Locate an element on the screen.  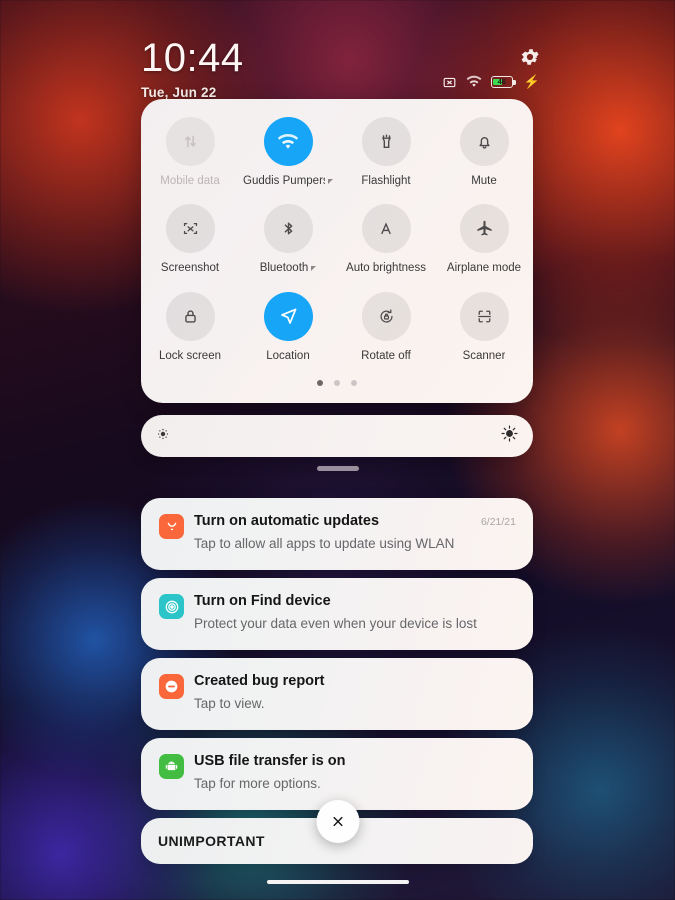
clock-block: 10:44 Tue, Jun 22 is located at coordinates (192, 69).